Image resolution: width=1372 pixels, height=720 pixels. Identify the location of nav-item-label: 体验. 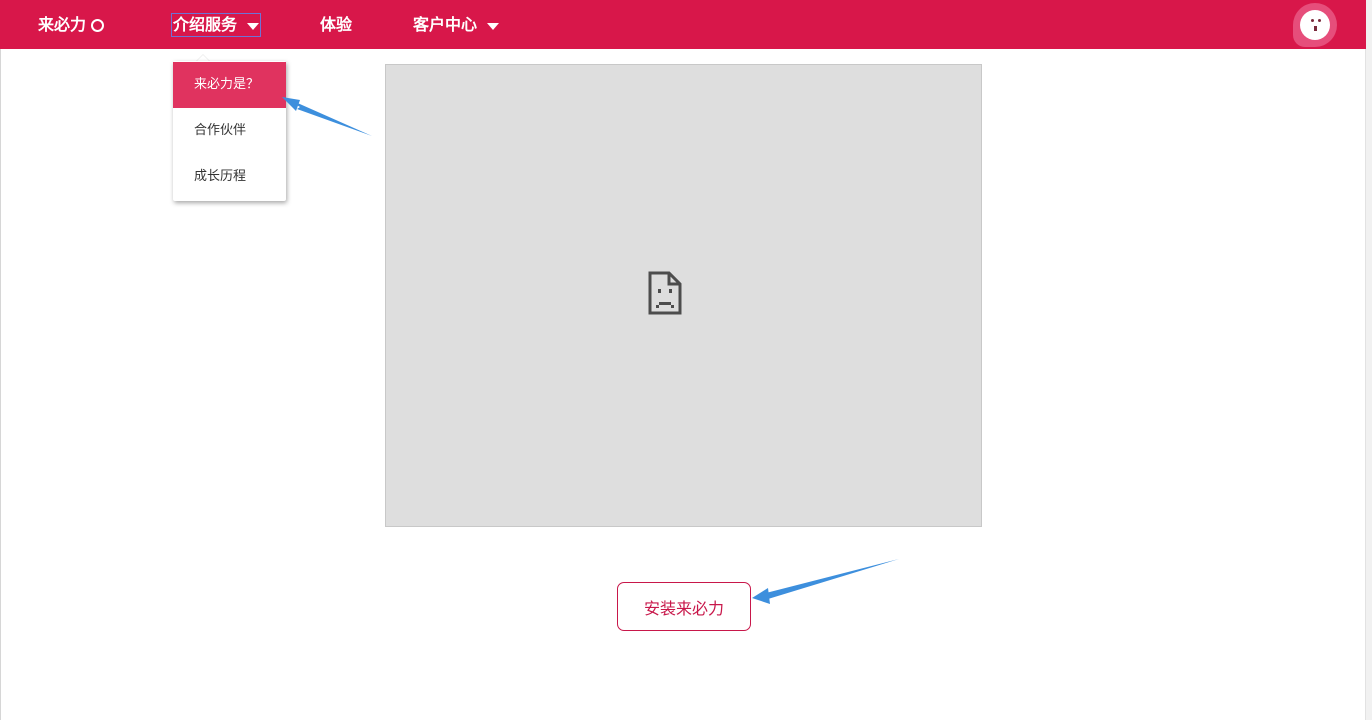
(336, 24).